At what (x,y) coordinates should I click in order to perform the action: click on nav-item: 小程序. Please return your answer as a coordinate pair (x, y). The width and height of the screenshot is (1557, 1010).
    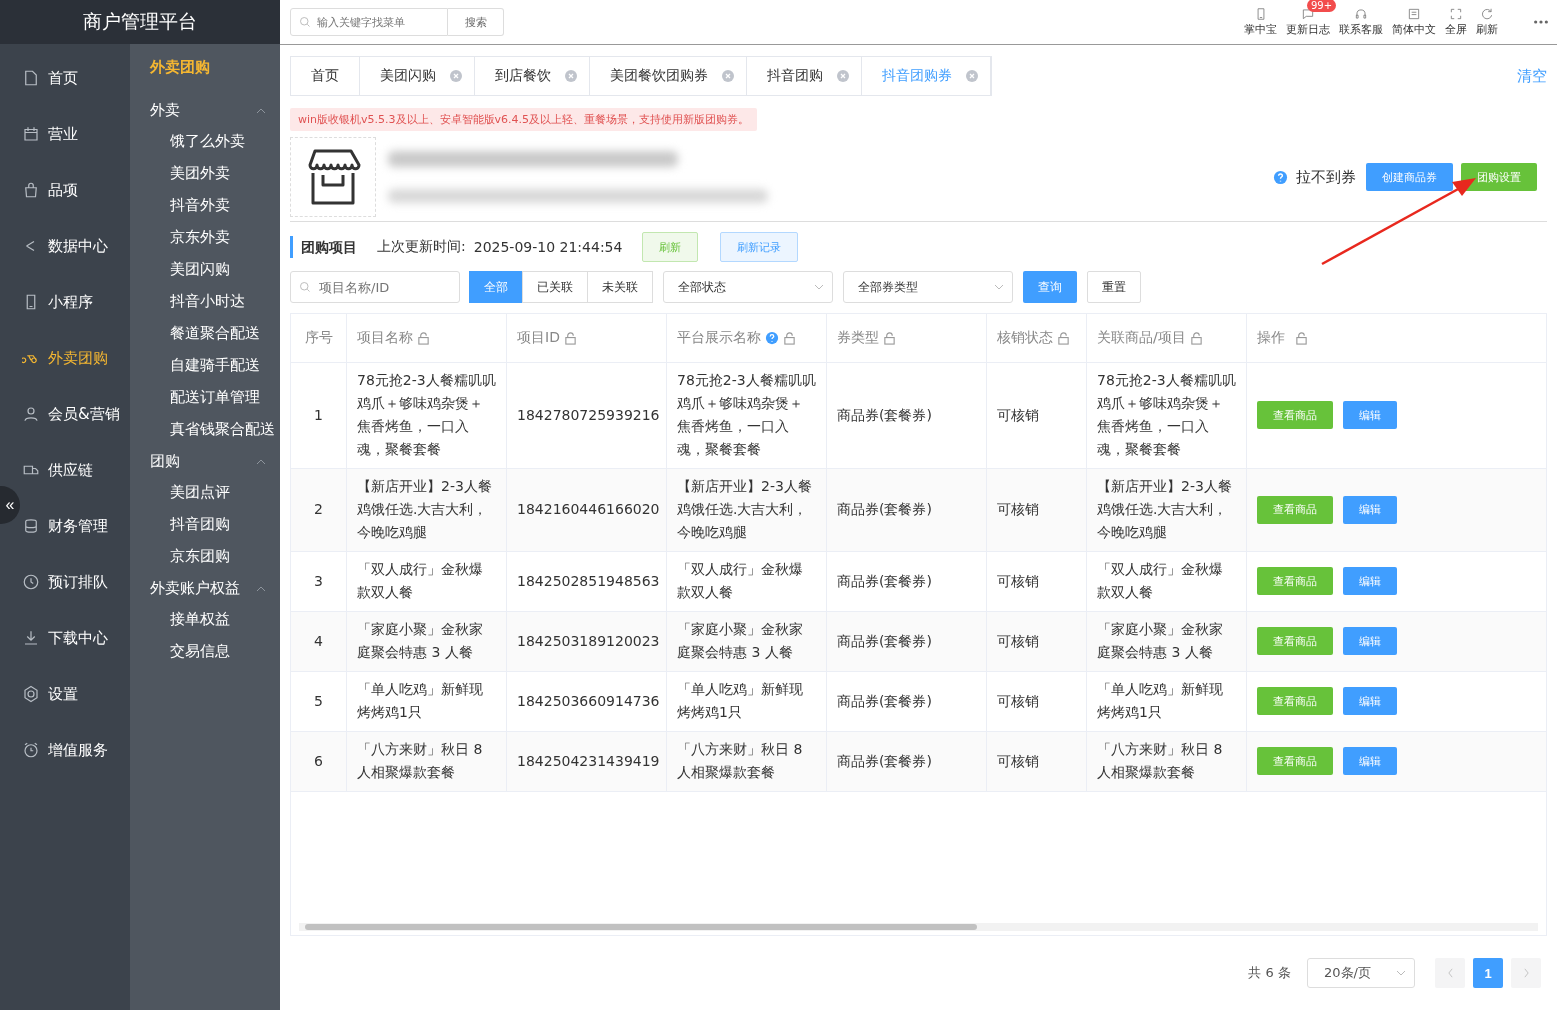
    Looking at the image, I should click on (76, 302).